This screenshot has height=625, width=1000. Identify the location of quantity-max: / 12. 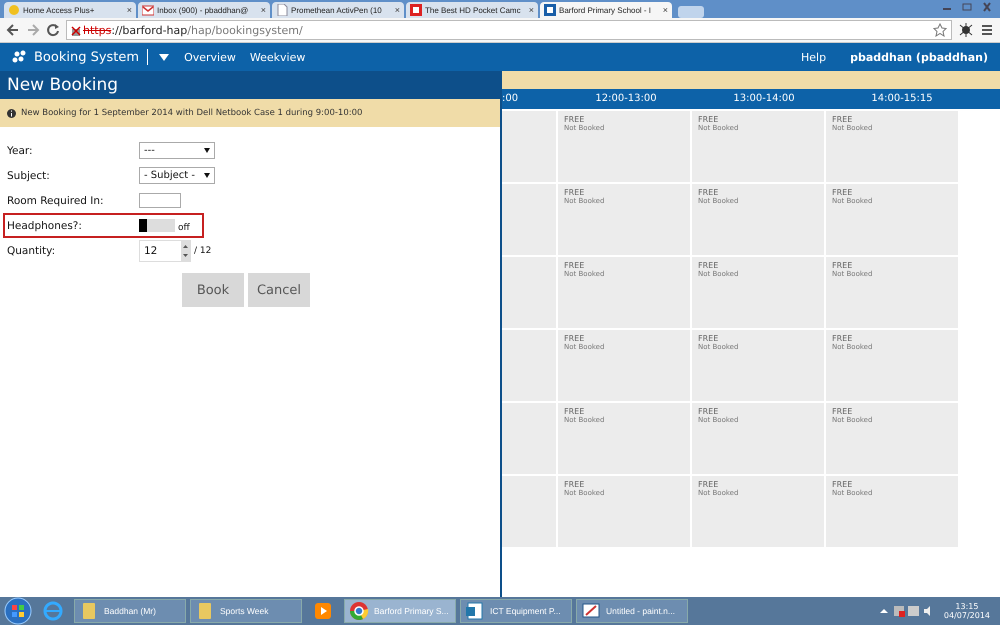
(203, 251).